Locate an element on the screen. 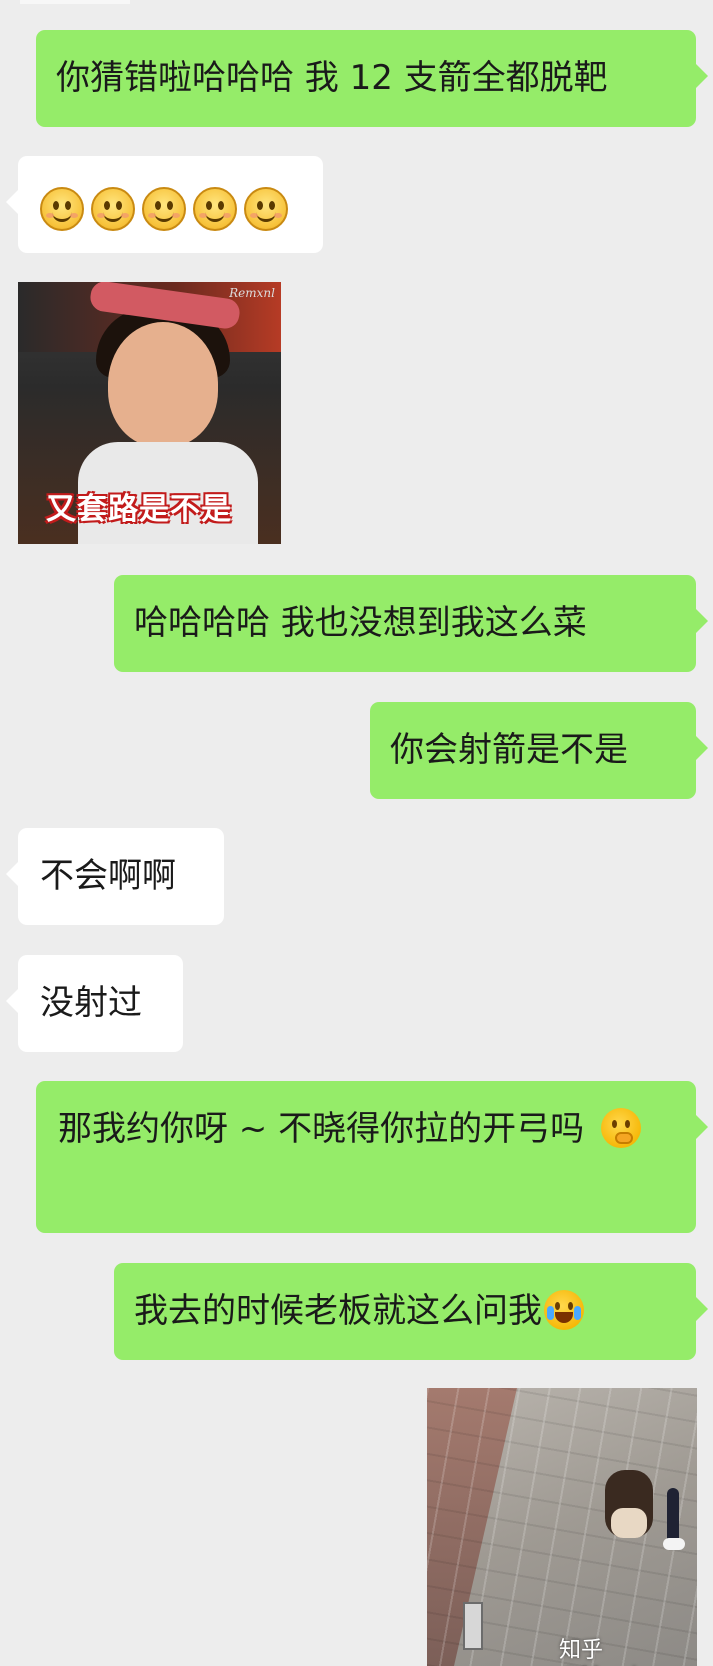 Image resolution: width=713 pixels, height=1666 pixels. thinking-face-emoji-icon is located at coordinates (620, 1128).